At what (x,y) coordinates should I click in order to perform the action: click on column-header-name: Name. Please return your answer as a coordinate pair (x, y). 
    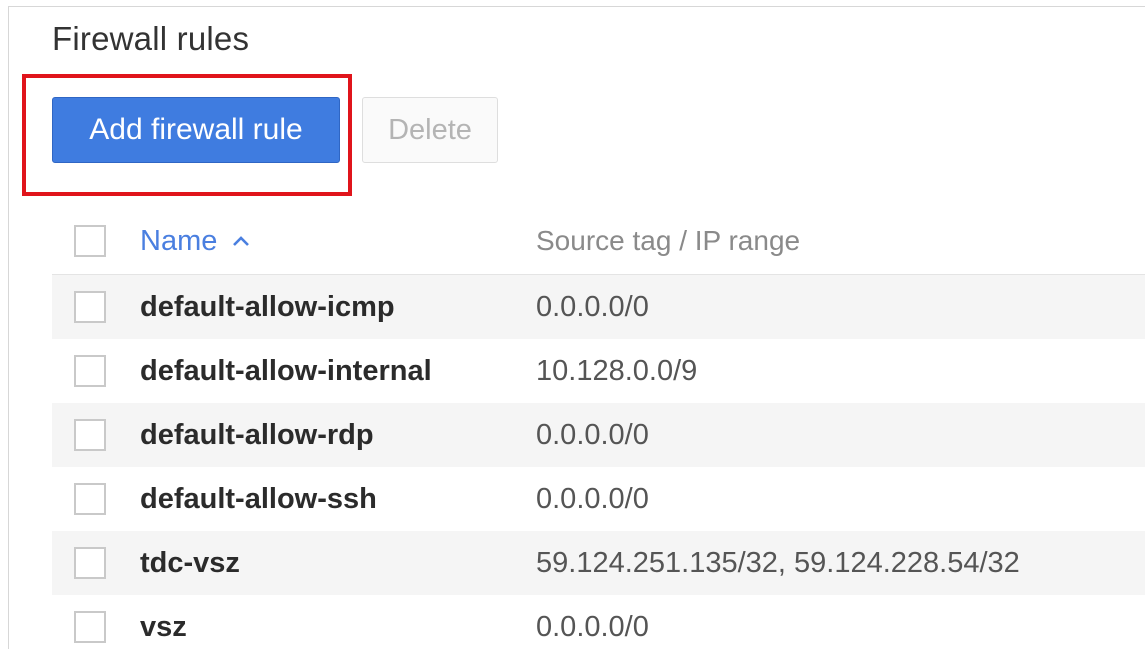
    Looking at the image, I should click on (195, 241).